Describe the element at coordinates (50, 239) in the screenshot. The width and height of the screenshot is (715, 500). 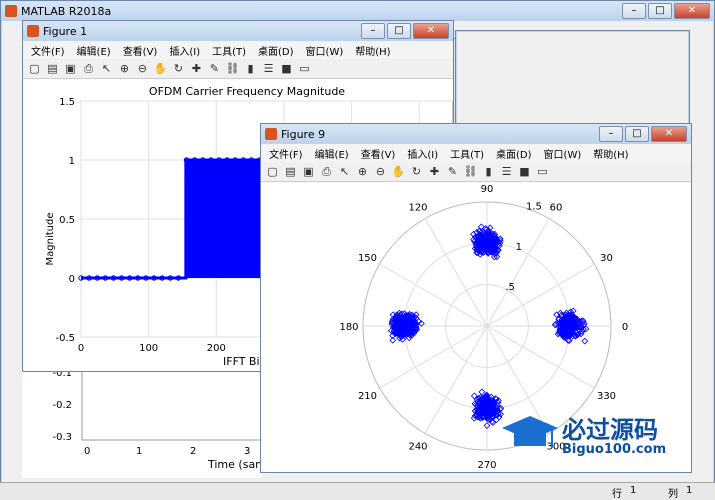
I see `y-axis-label: Magnitude` at that location.